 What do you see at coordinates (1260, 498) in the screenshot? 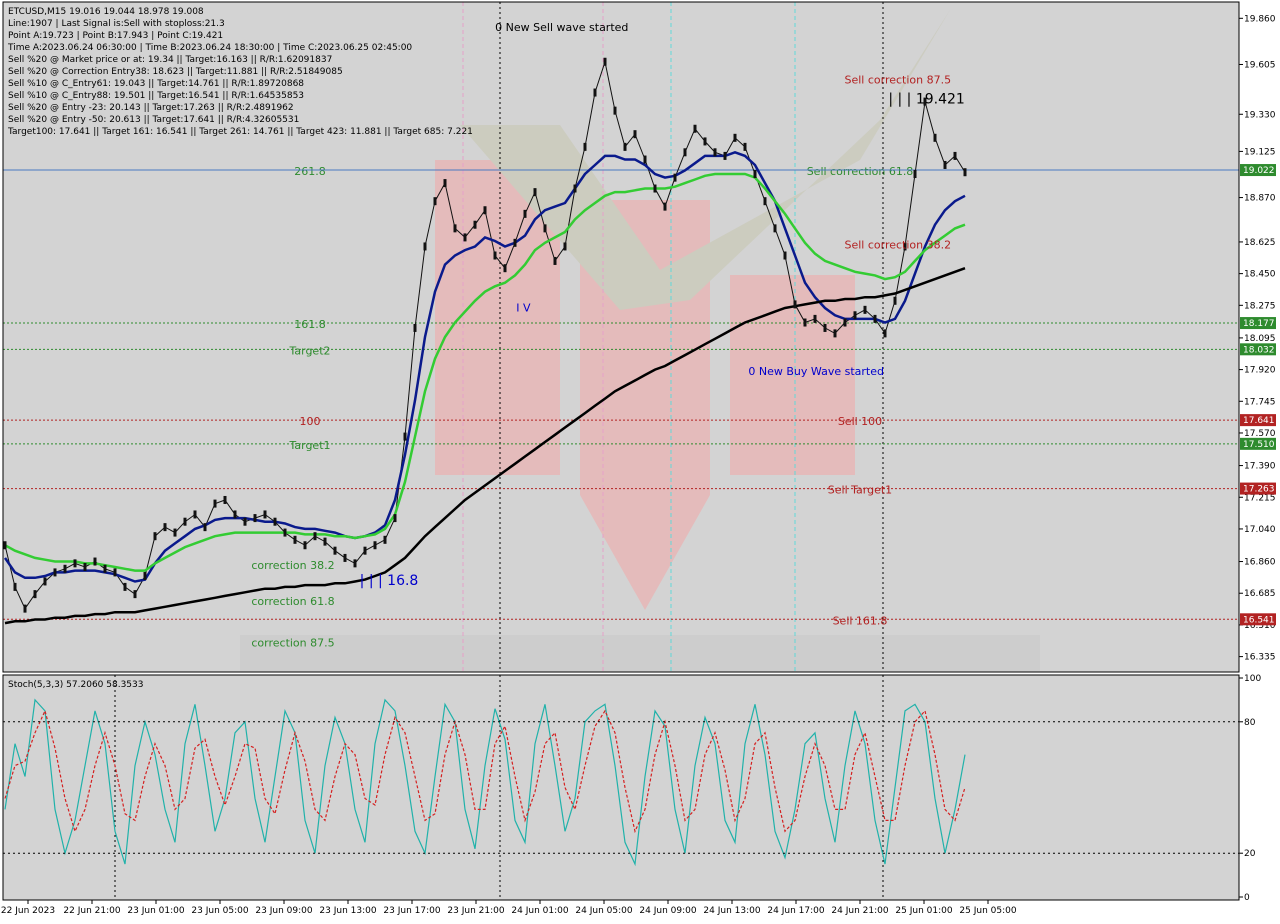
I see `y-tick-label: 17.215` at bounding box center [1260, 498].